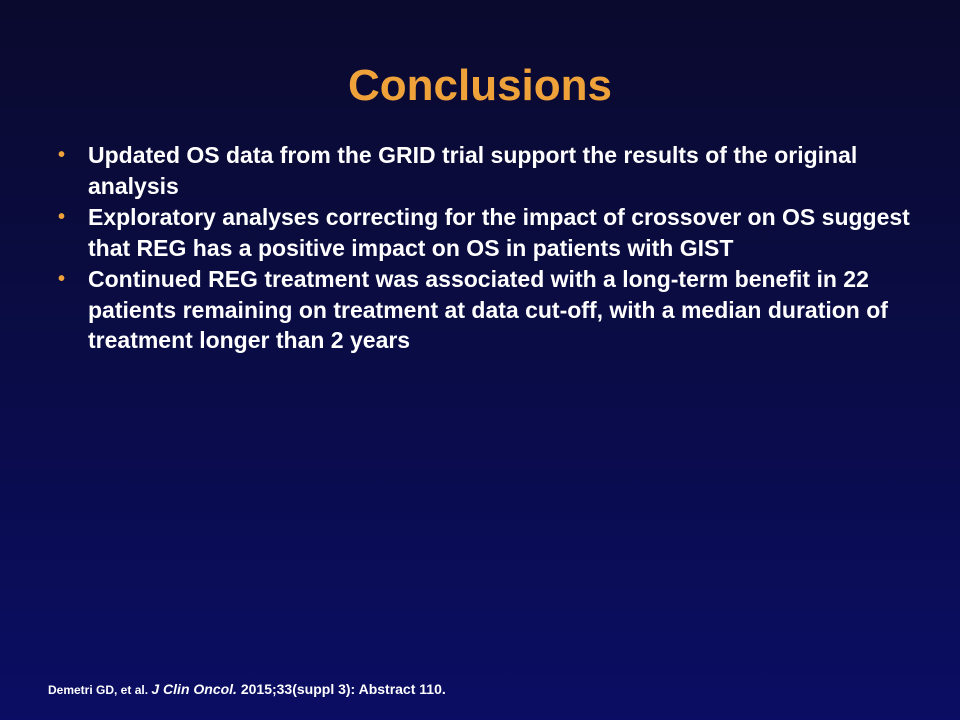  What do you see at coordinates (194, 689) in the screenshot?
I see `citation-journal: J Clin Oncol.` at bounding box center [194, 689].